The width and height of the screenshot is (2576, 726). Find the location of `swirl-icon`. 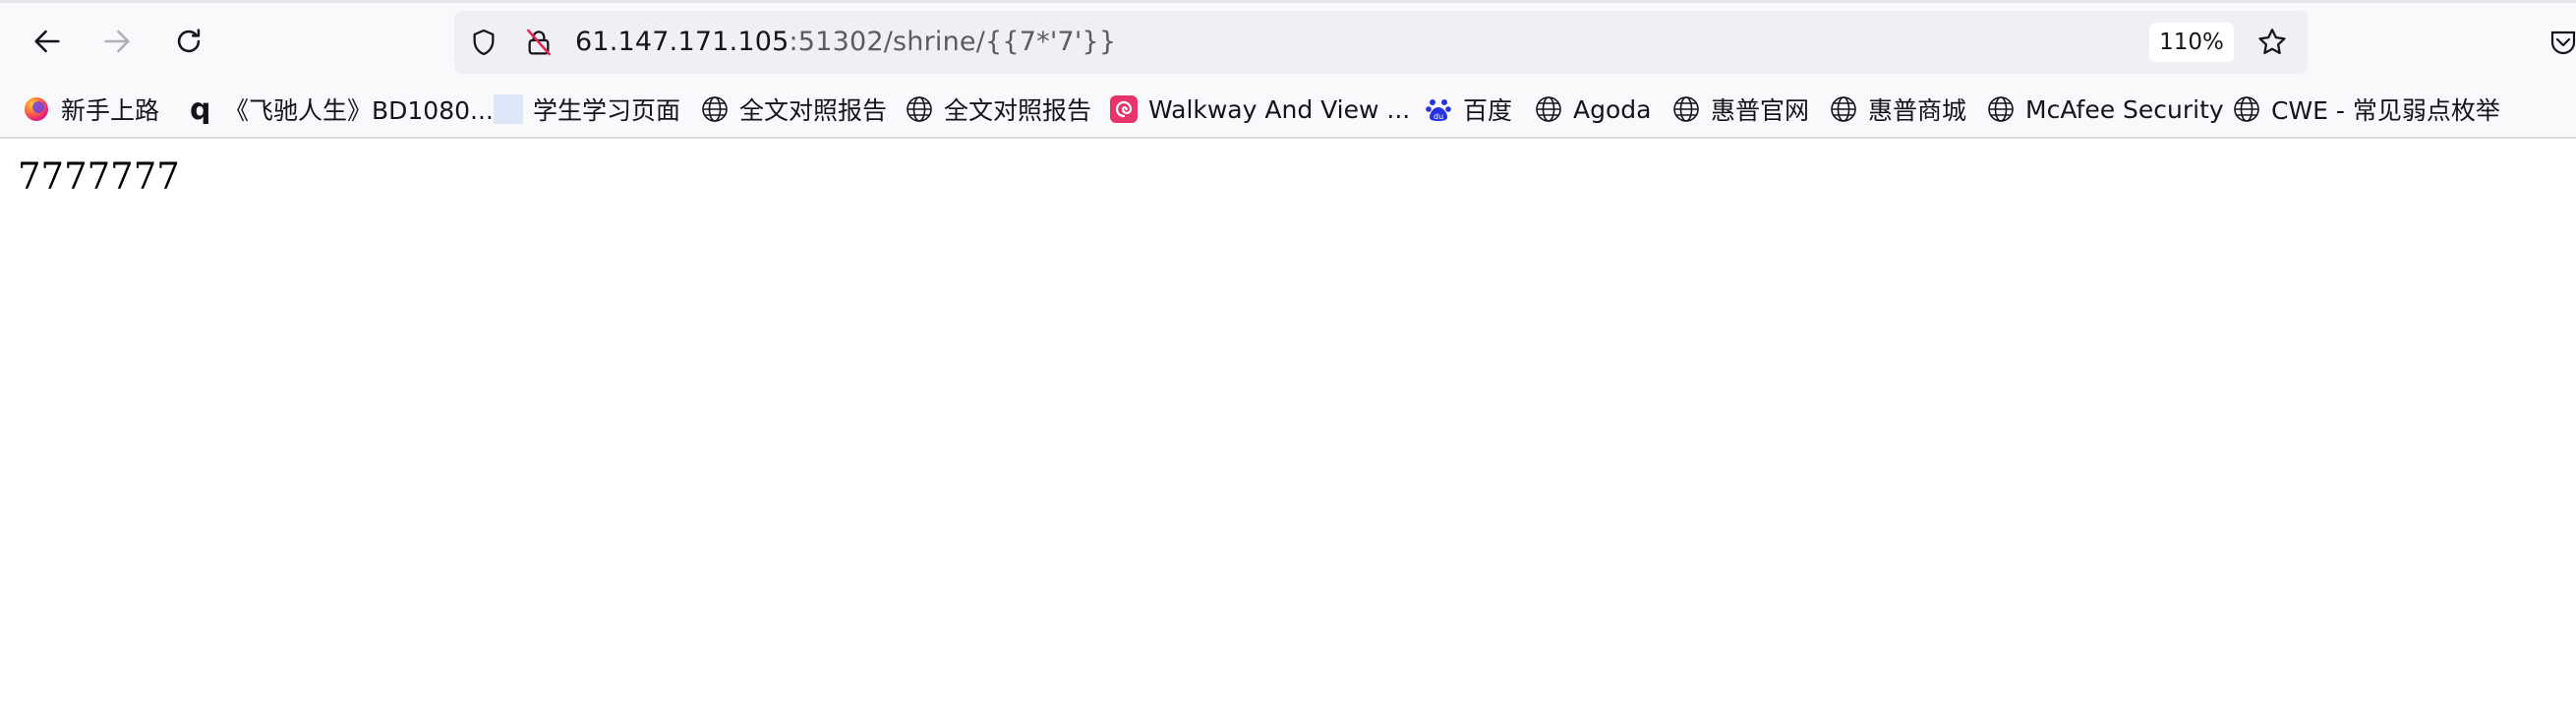

swirl-icon is located at coordinates (1124, 109).